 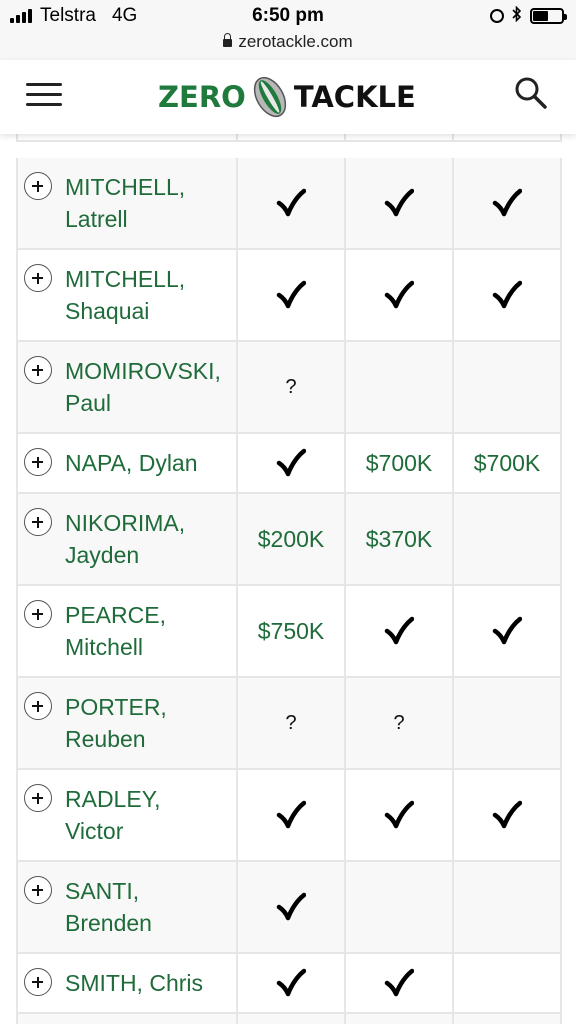 What do you see at coordinates (131, 463) in the screenshot?
I see `player-name-line: NAPA, Dylan` at bounding box center [131, 463].